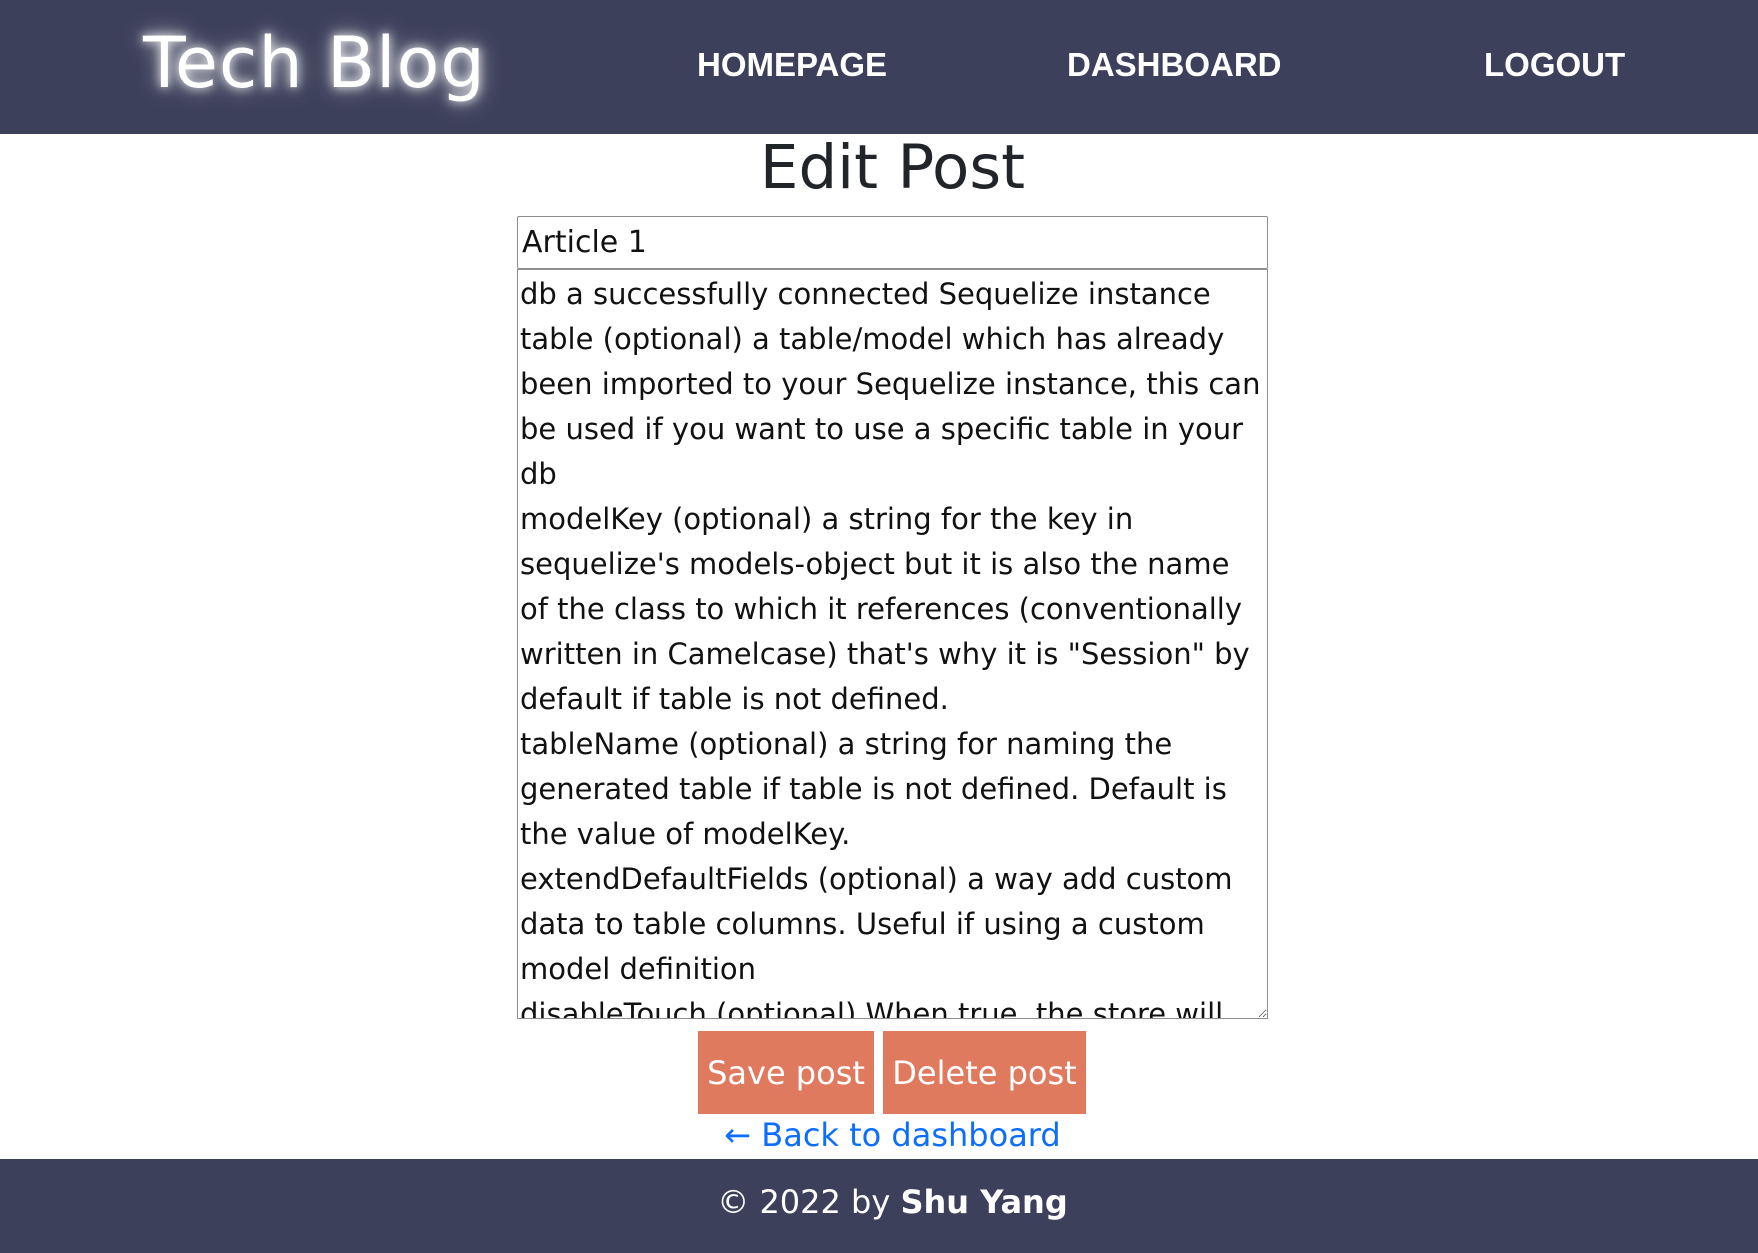  Describe the element at coordinates (892, 167) in the screenshot. I see `page-title: Edit Post` at that location.